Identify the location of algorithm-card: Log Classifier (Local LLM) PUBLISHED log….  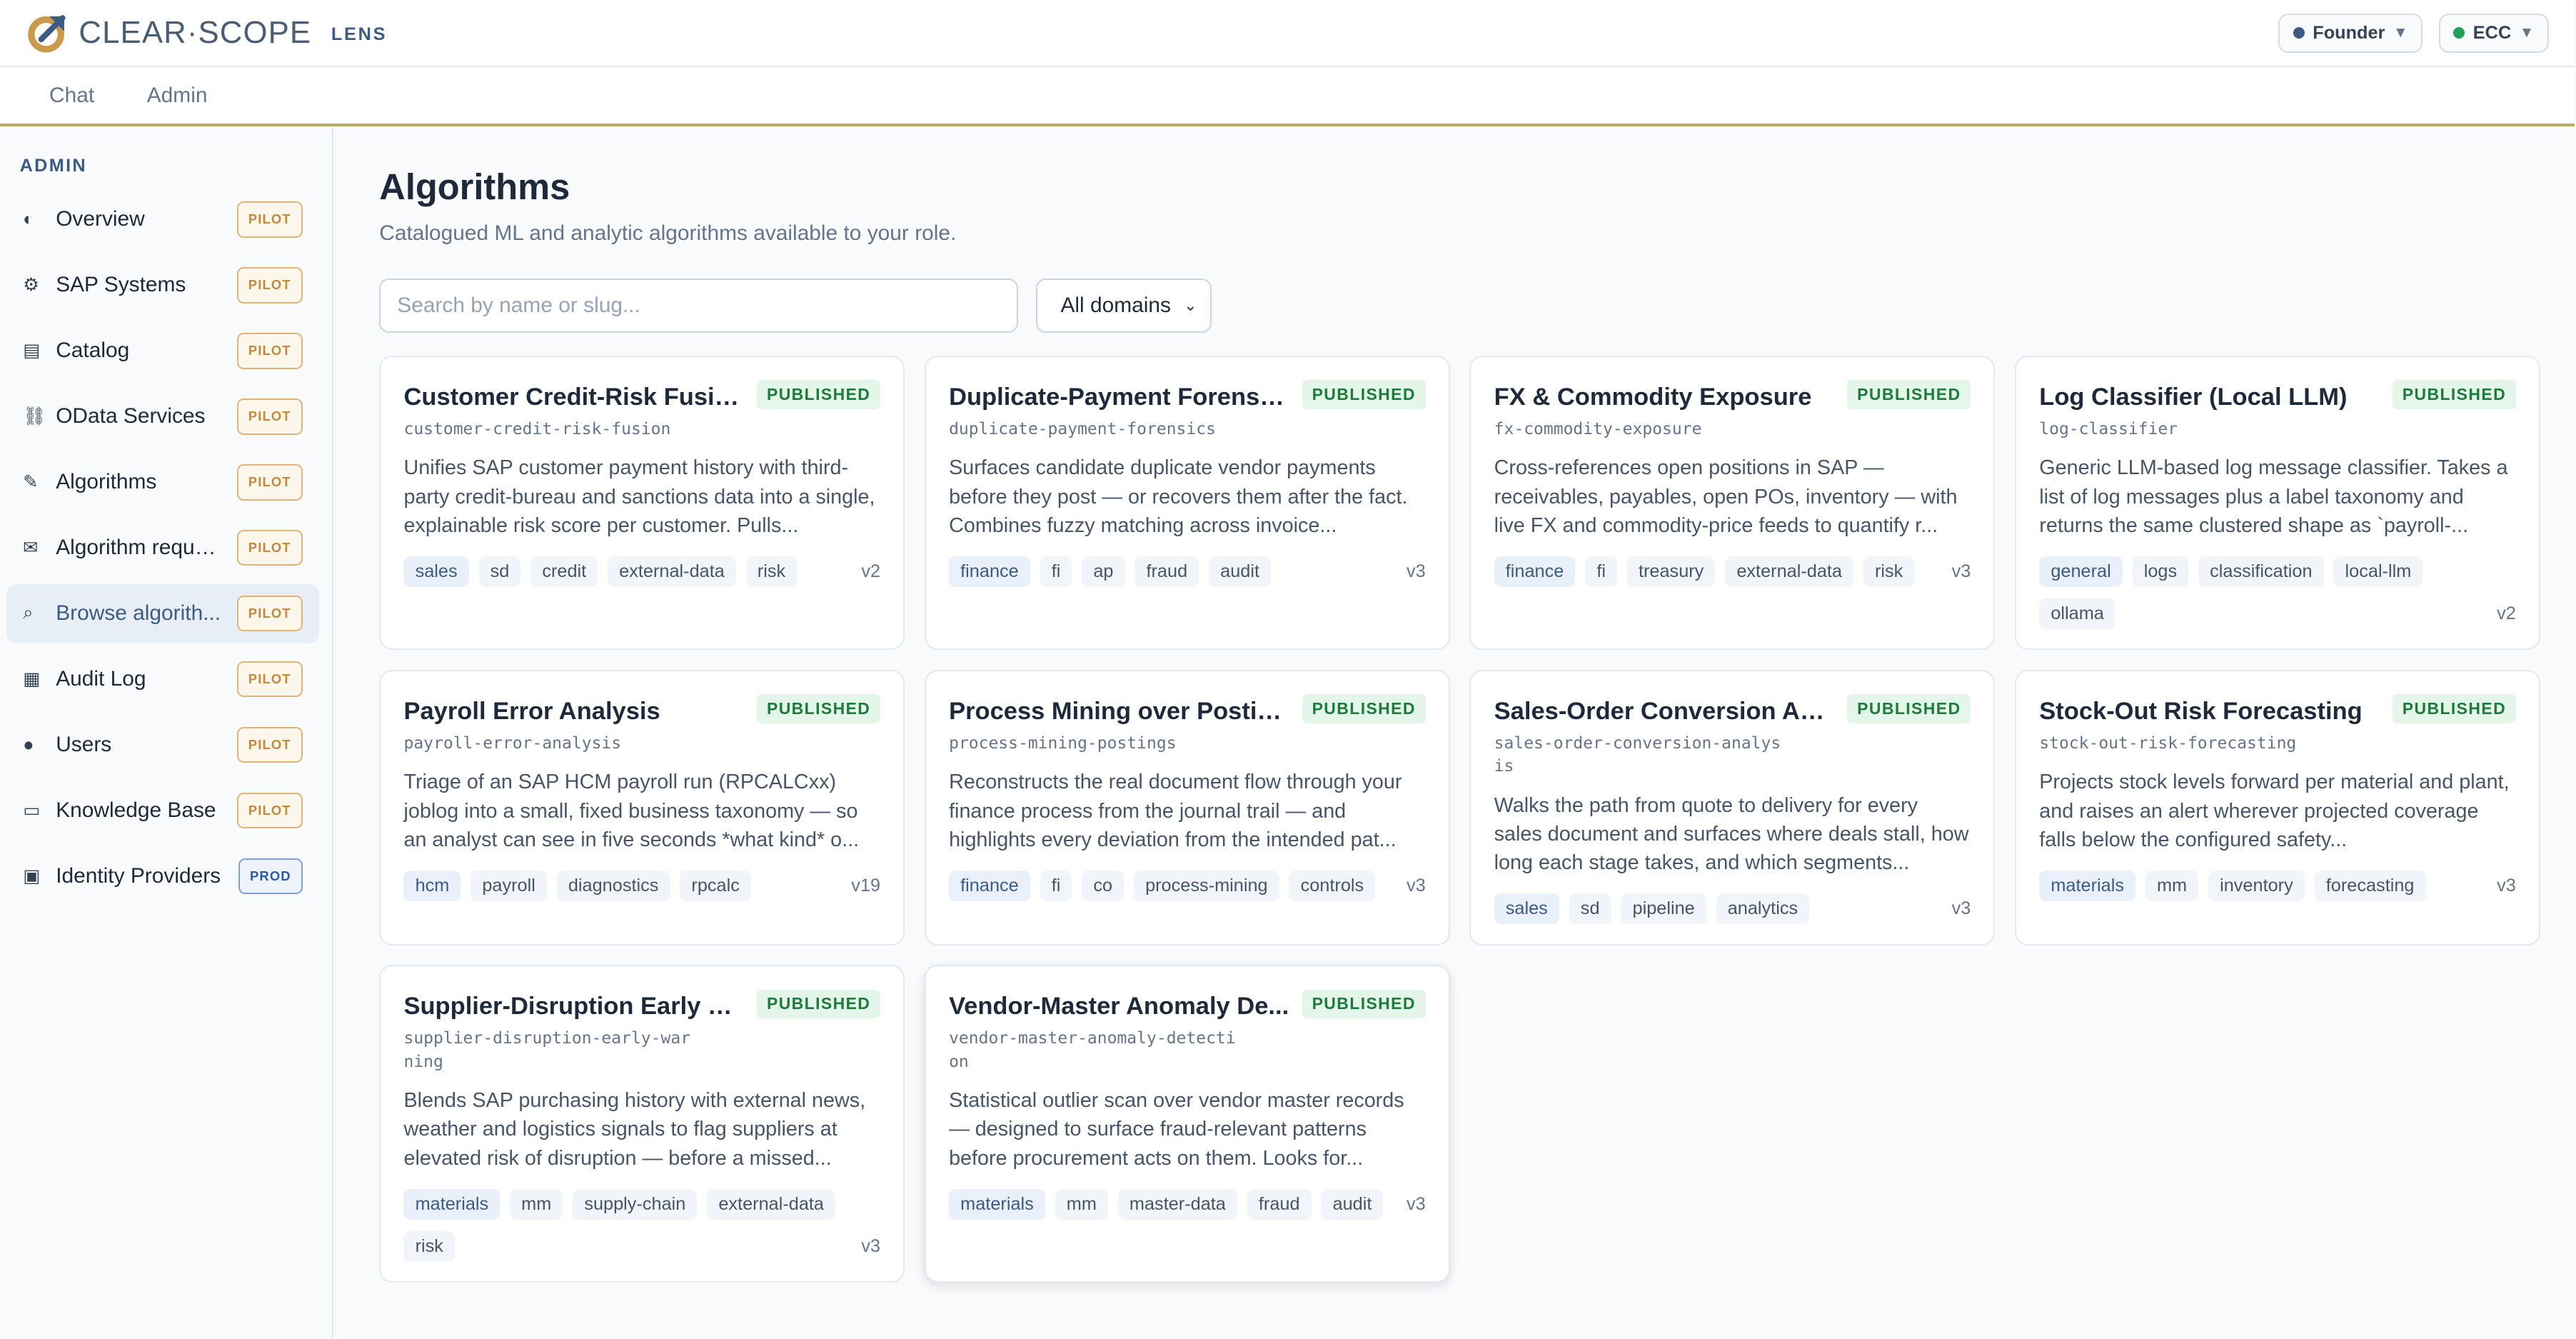
(2278, 503).